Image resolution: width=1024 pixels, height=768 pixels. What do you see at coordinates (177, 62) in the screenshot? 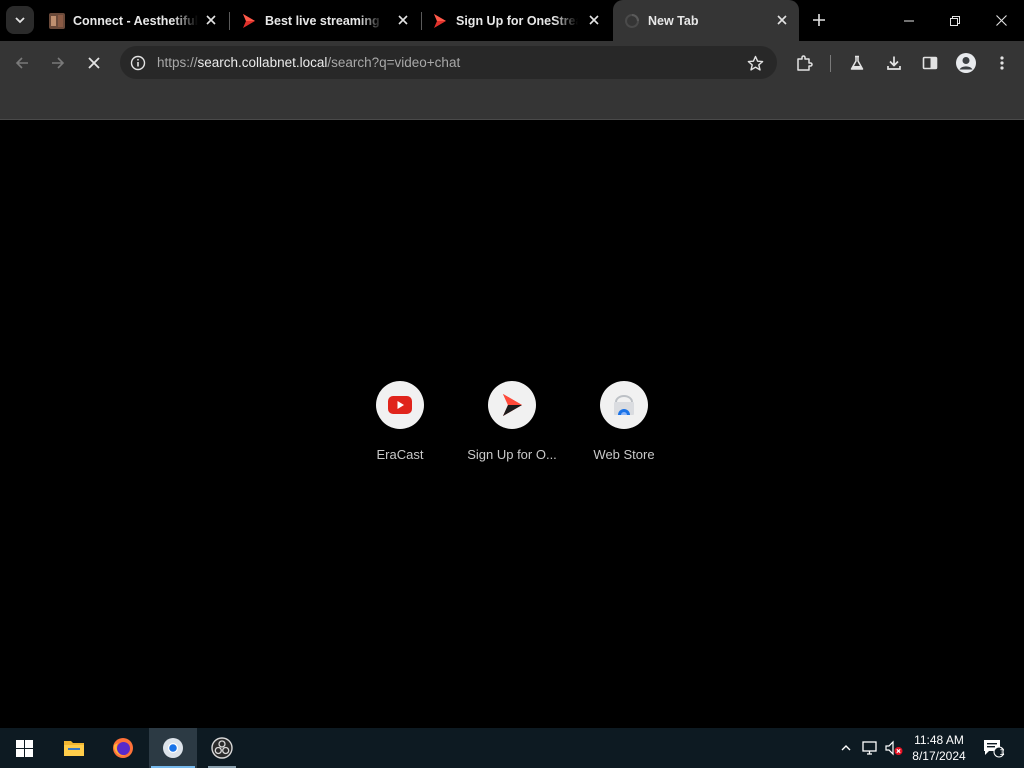
I see `url-scheme: https://` at bounding box center [177, 62].